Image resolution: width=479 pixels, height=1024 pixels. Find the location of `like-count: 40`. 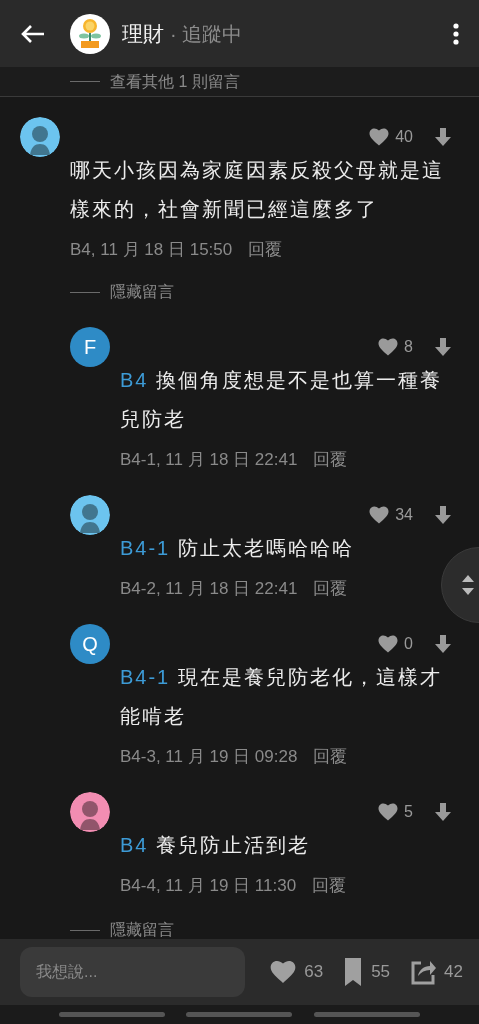

like-count: 40 is located at coordinates (404, 137).